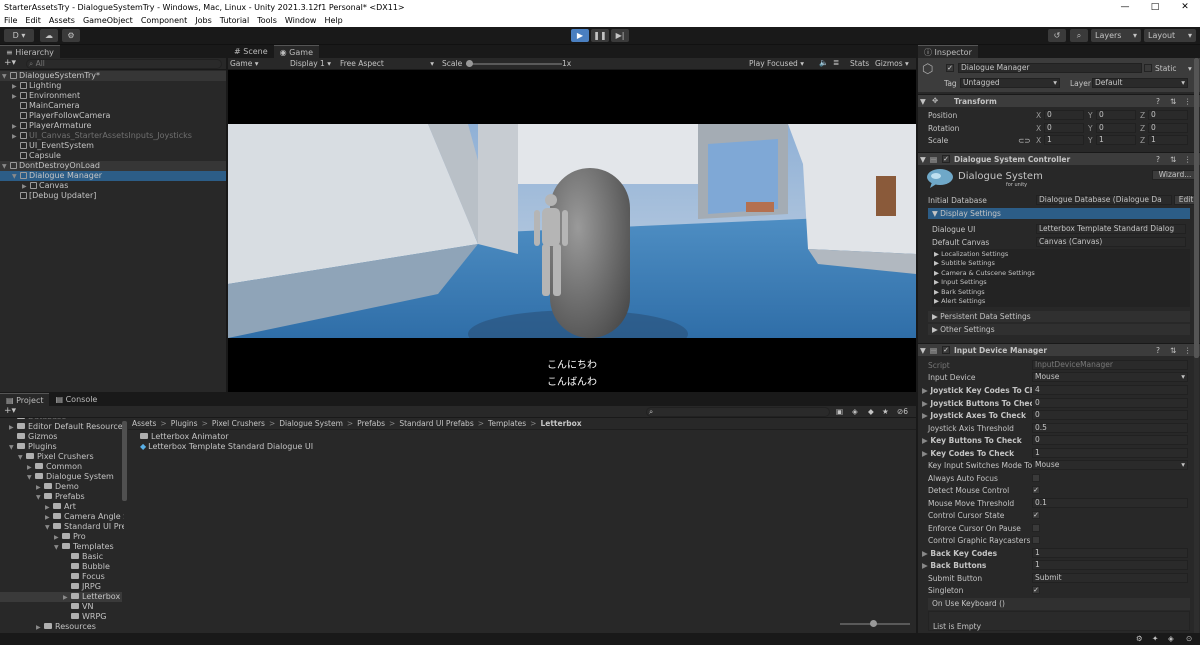 The height and width of the screenshot is (645, 1200). I want to click on idm-value-field: 4, so click(1110, 390).